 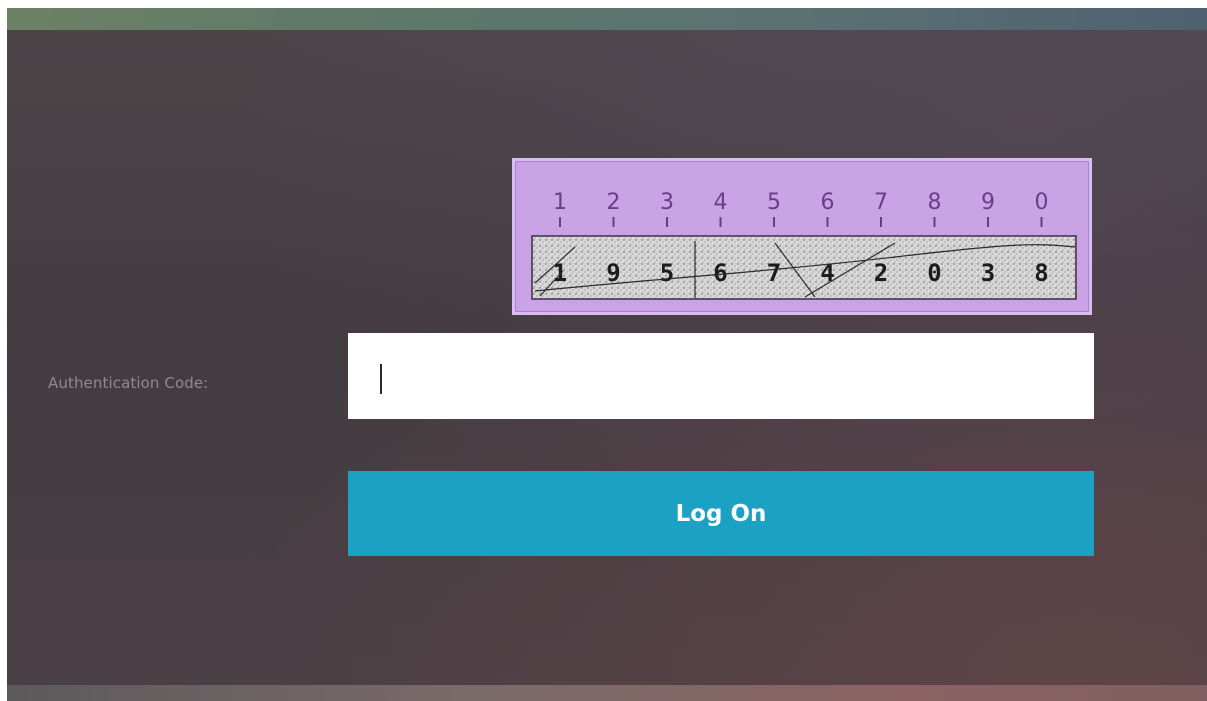 I want to click on captcha-position-label: 9, so click(x=988, y=202).